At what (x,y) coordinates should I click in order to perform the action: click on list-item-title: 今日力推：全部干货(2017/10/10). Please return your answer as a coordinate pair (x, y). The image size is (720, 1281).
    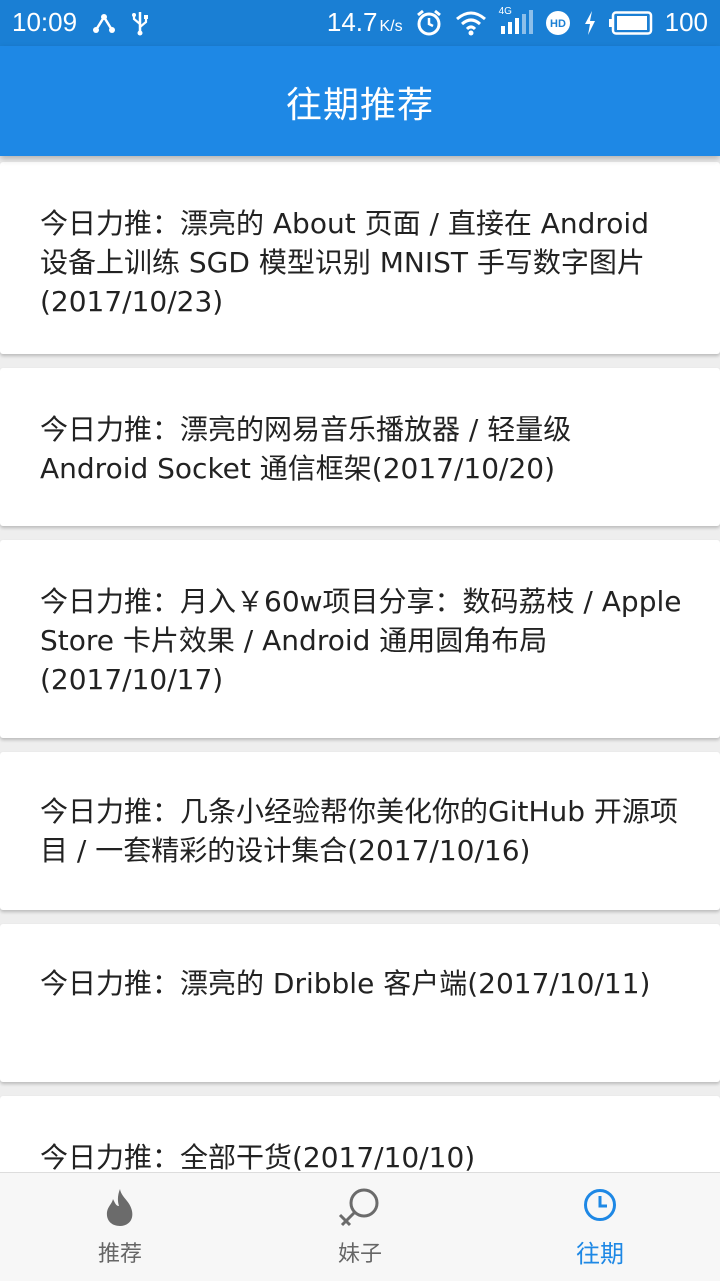
    Looking at the image, I should click on (258, 1156).